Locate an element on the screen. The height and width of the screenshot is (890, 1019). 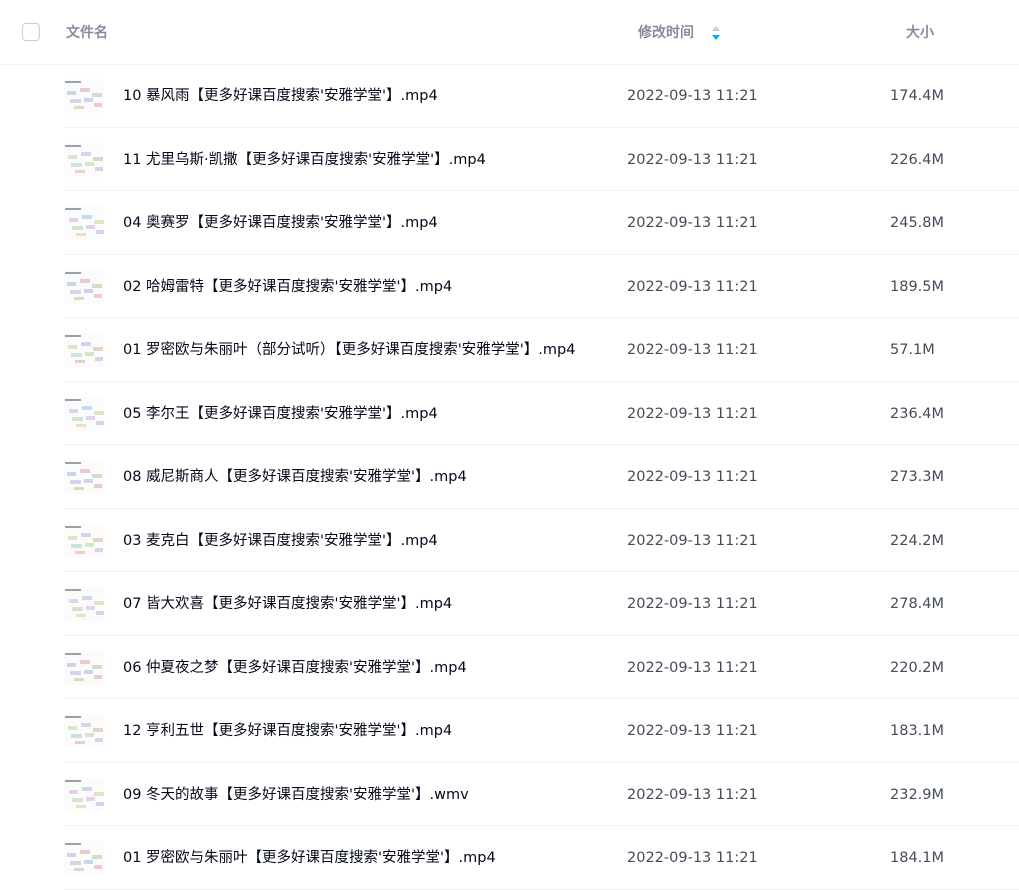
sort-arrows-icon is located at coordinates (716, 33).